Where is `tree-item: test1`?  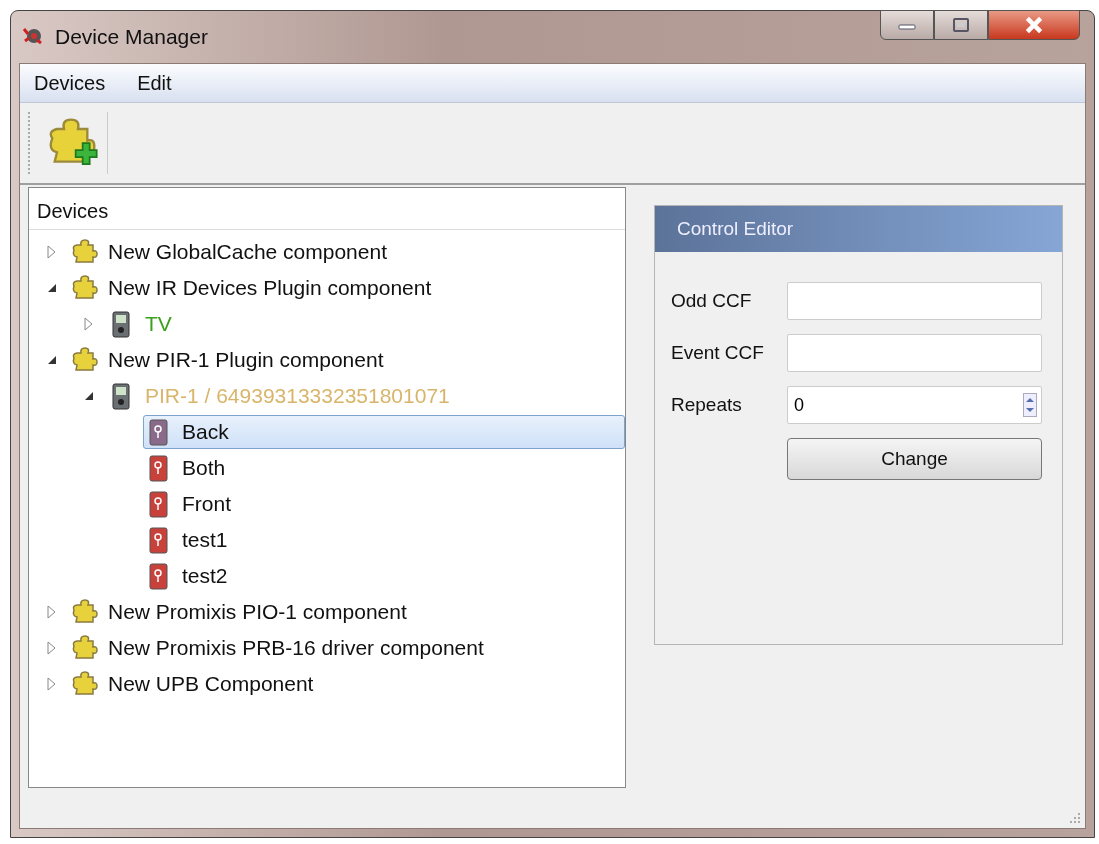 tree-item: test1 is located at coordinates (384, 540).